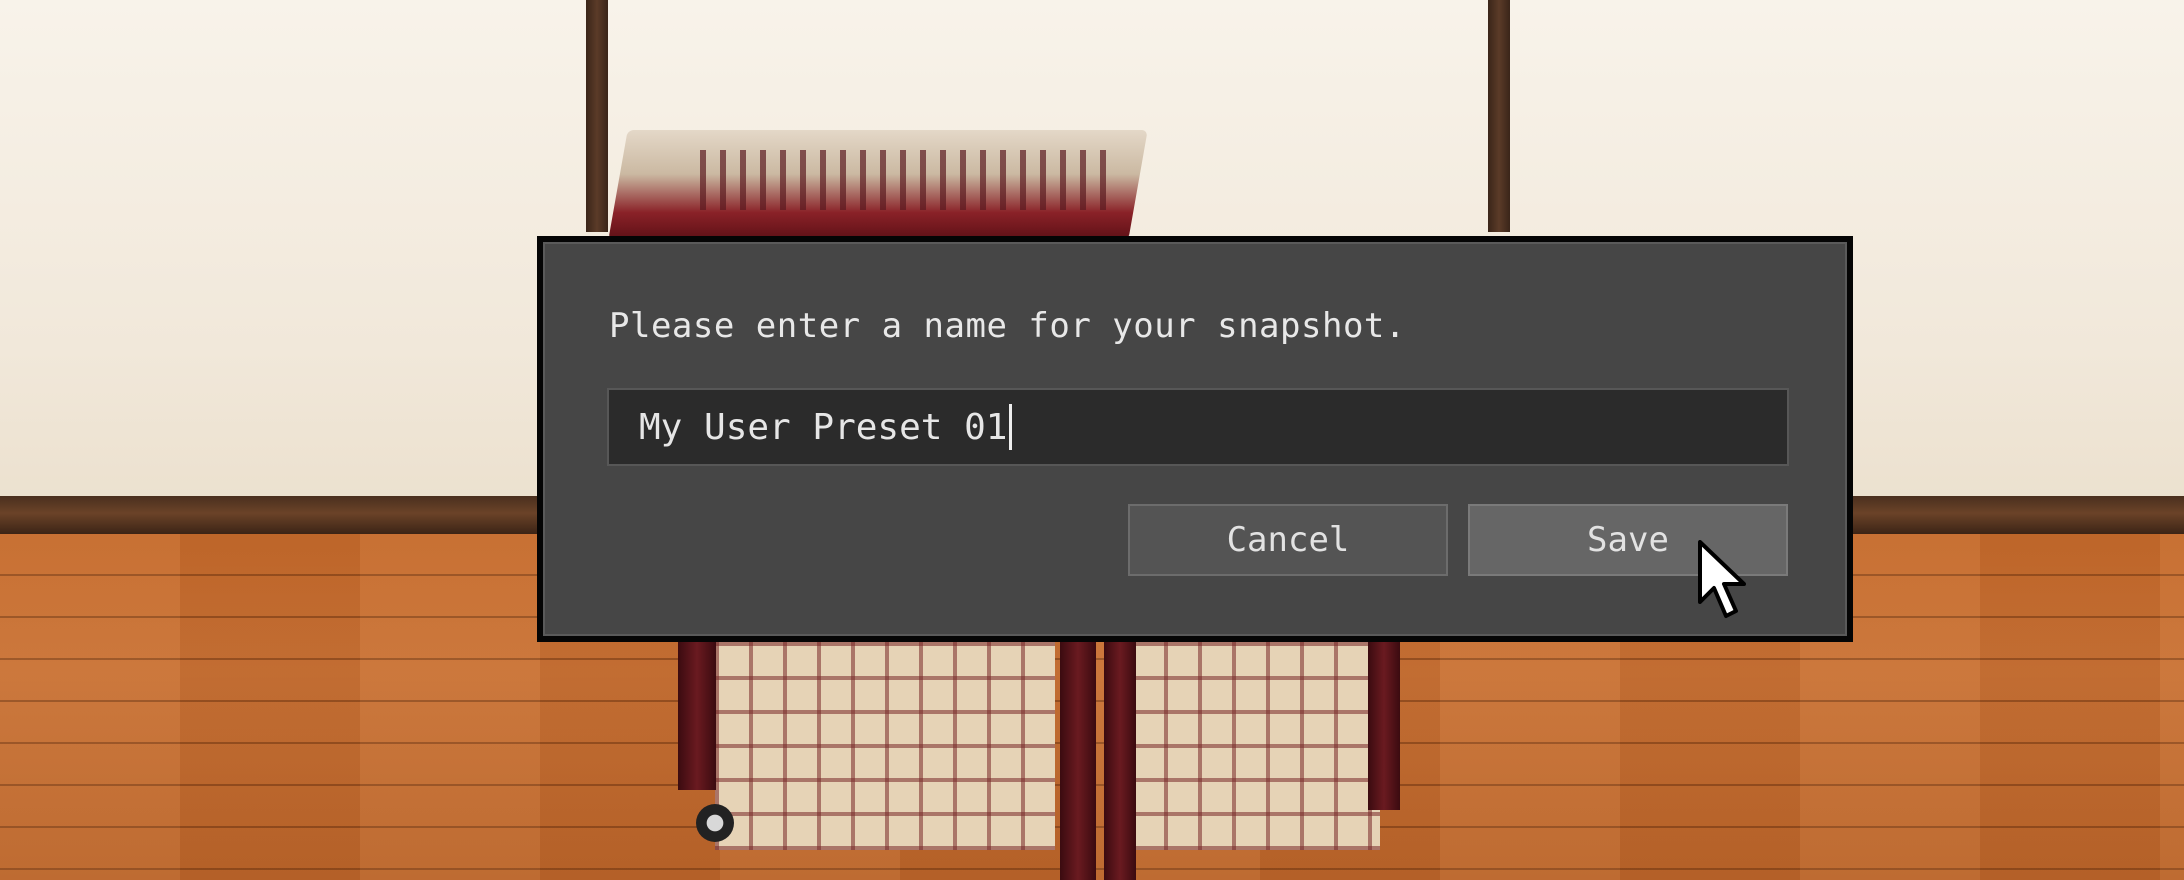 The height and width of the screenshot is (880, 2184). Describe the element at coordinates (1198, 427) in the screenshot. I see `snapshot-name-input: My User Preset 01` at that location.